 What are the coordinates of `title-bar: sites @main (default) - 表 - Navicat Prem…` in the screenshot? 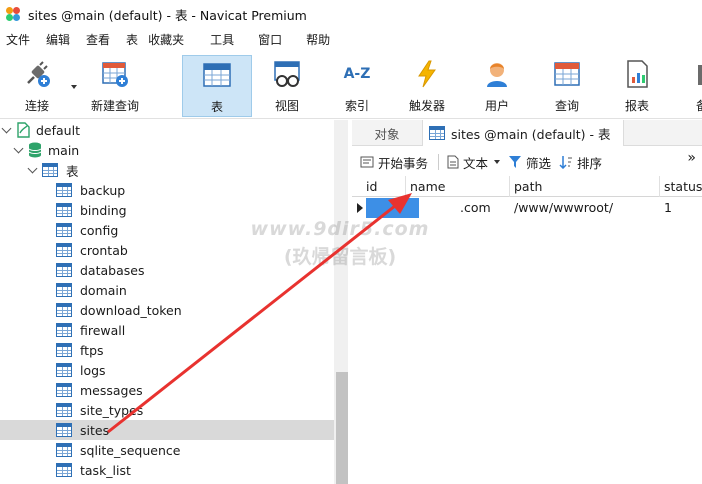 It's located at (351, 14).